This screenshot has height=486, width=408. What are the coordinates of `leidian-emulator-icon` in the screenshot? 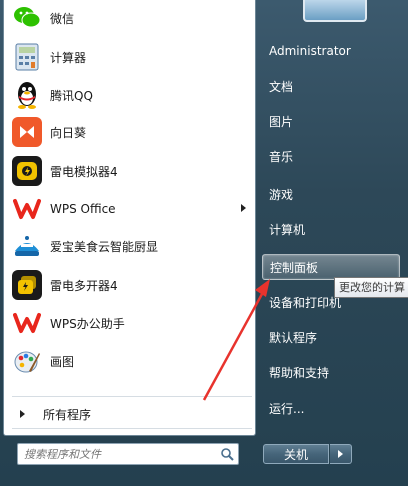 It's located at (27, 171).